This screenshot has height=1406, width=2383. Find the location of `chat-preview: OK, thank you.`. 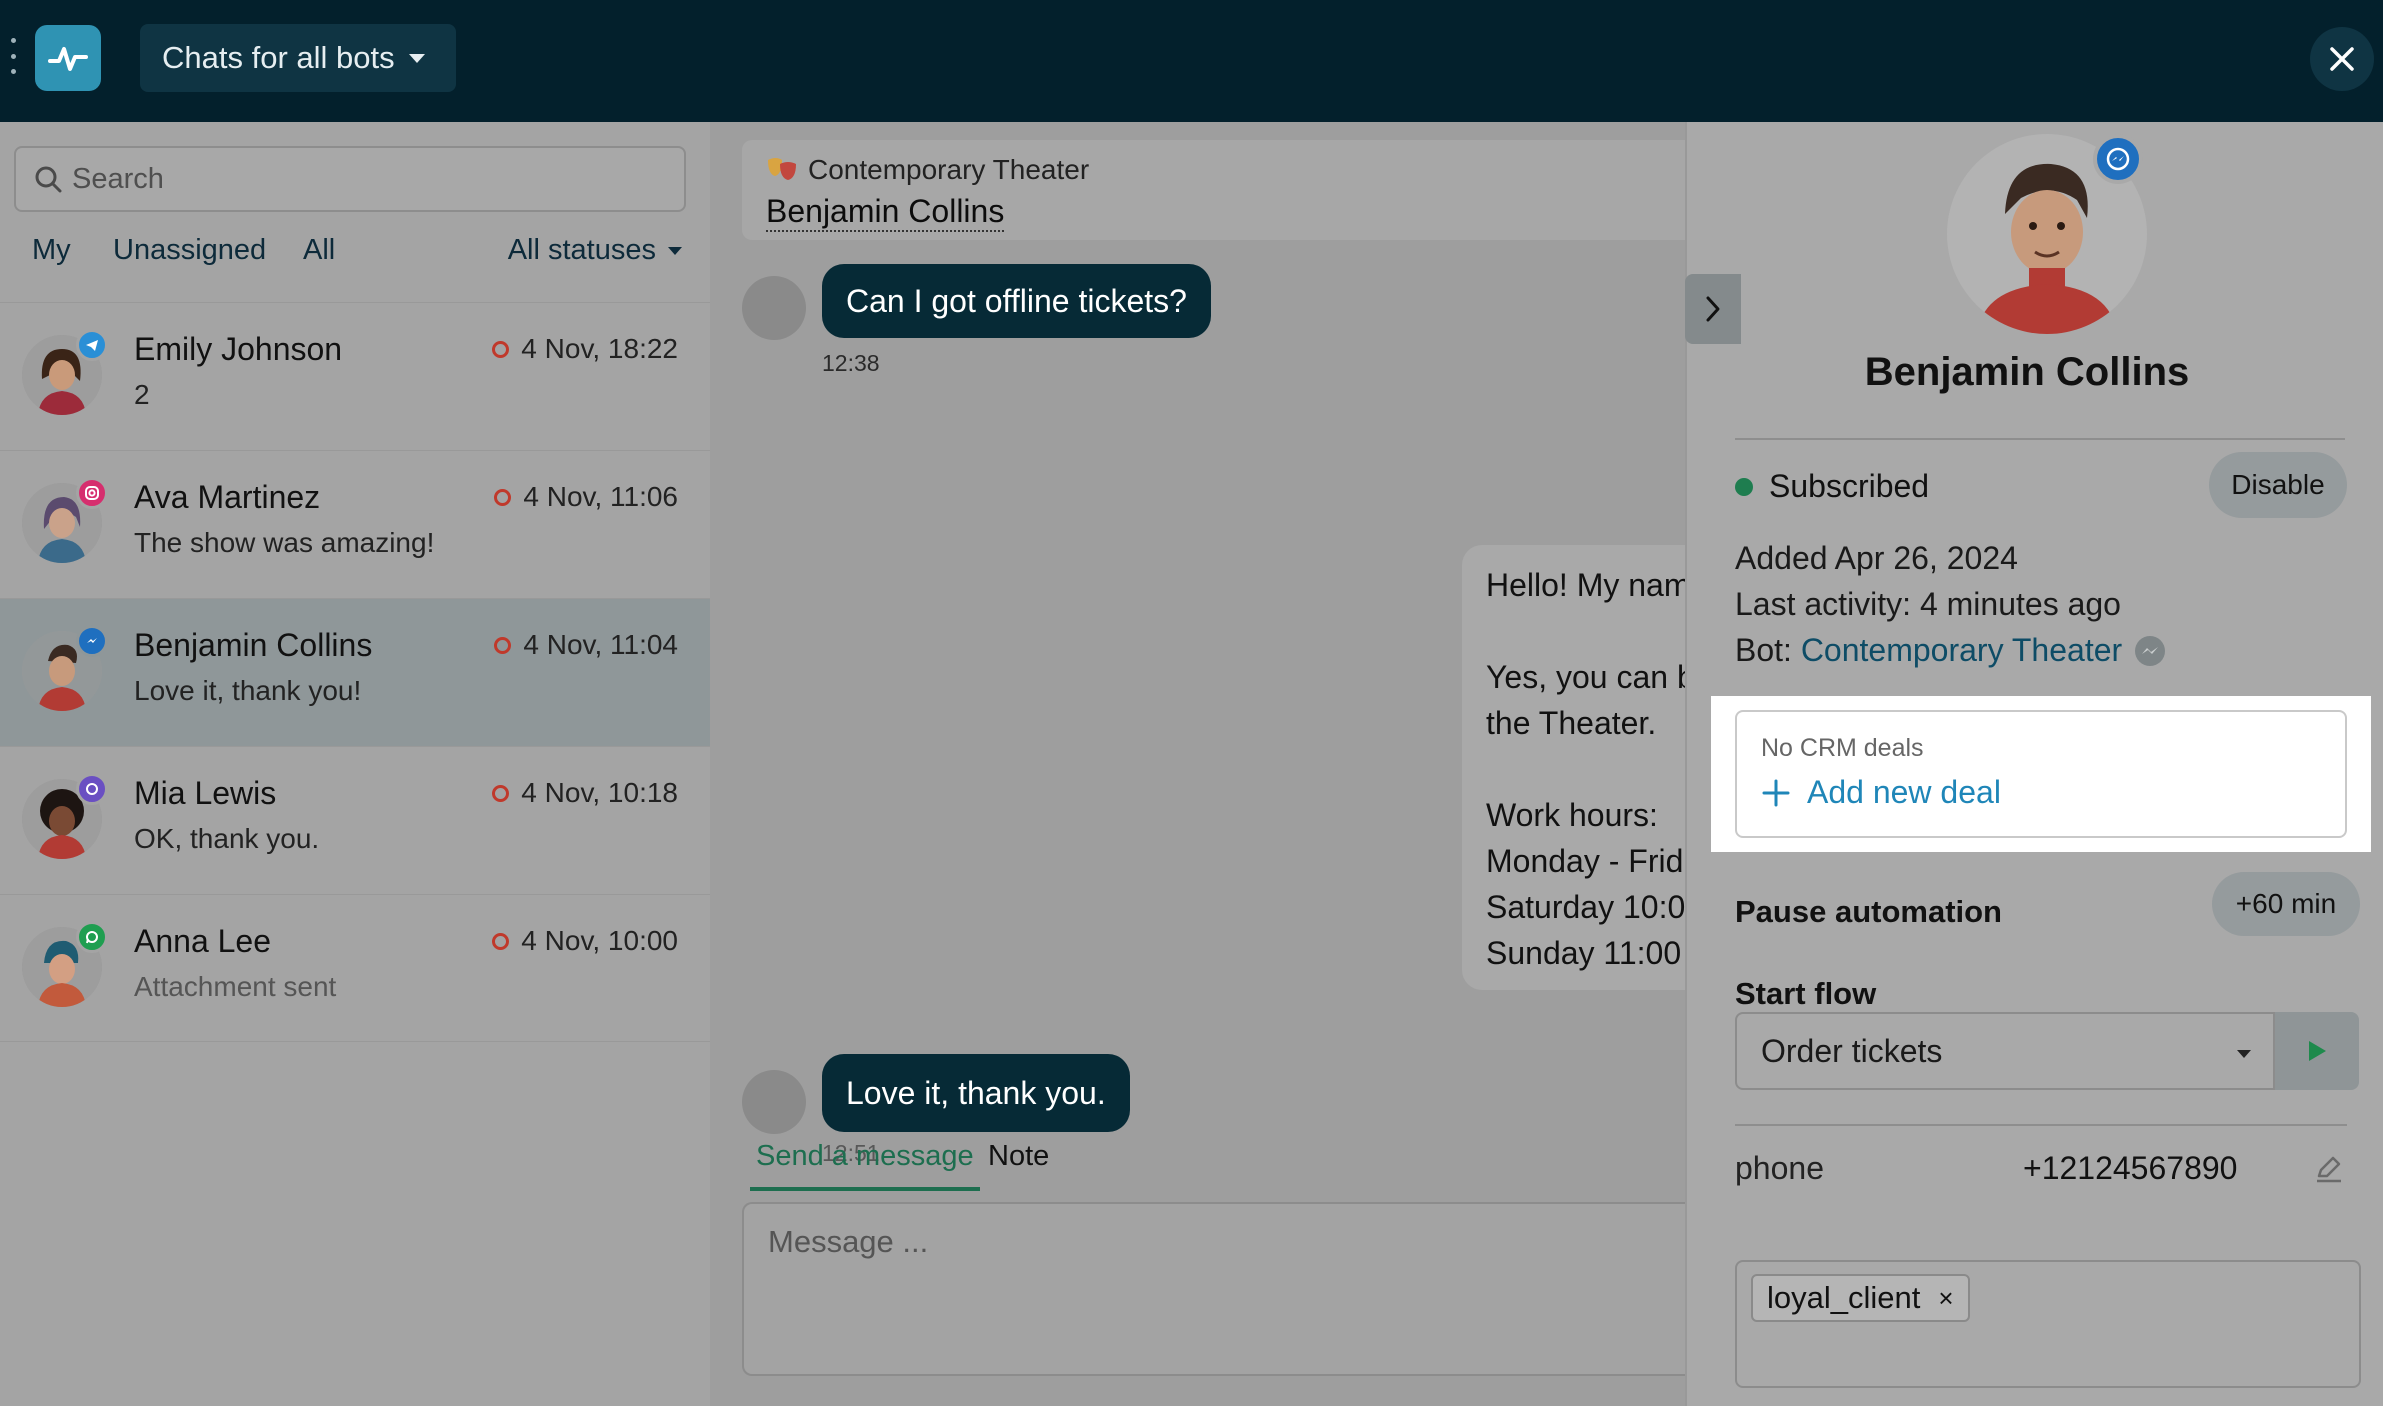

chat-preview: OK, thank you. is located at coordinates (227, 838).